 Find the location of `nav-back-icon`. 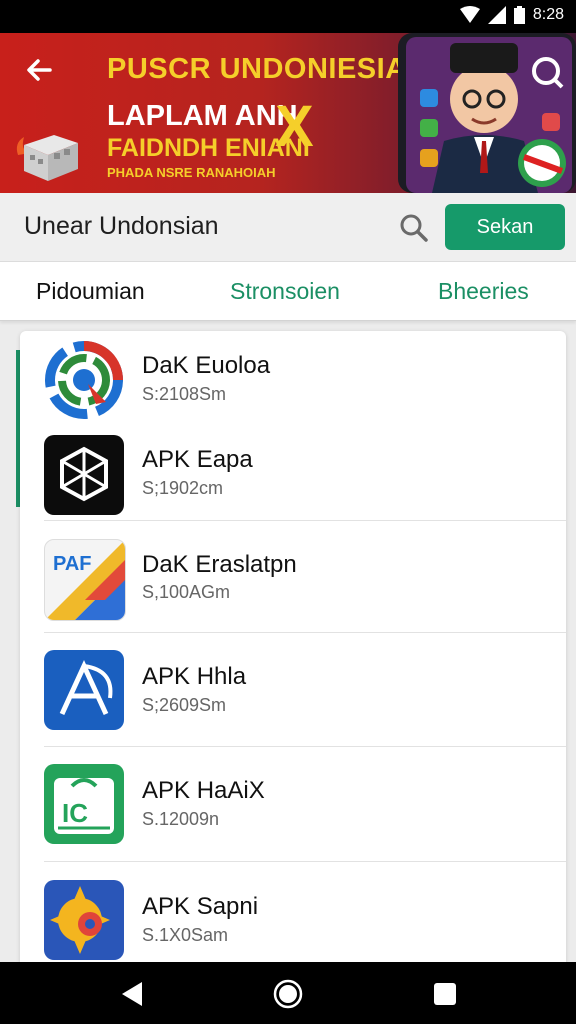

nav-back-icon is located at coordinates (132, 994).